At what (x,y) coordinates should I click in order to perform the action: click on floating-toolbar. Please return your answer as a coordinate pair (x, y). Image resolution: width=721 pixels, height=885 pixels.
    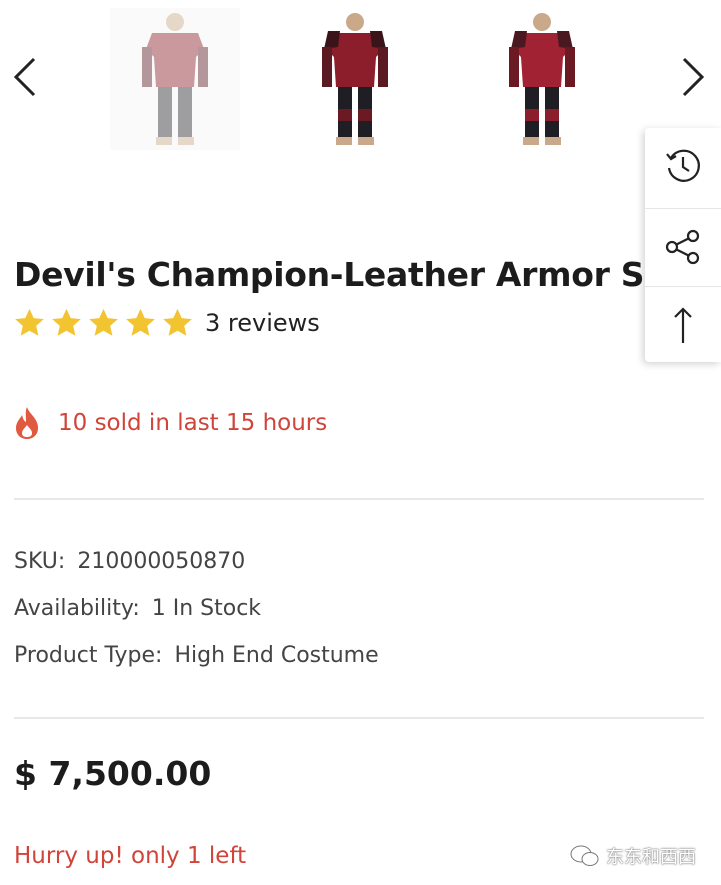
    Looking at the image, I should click on (683, 245).